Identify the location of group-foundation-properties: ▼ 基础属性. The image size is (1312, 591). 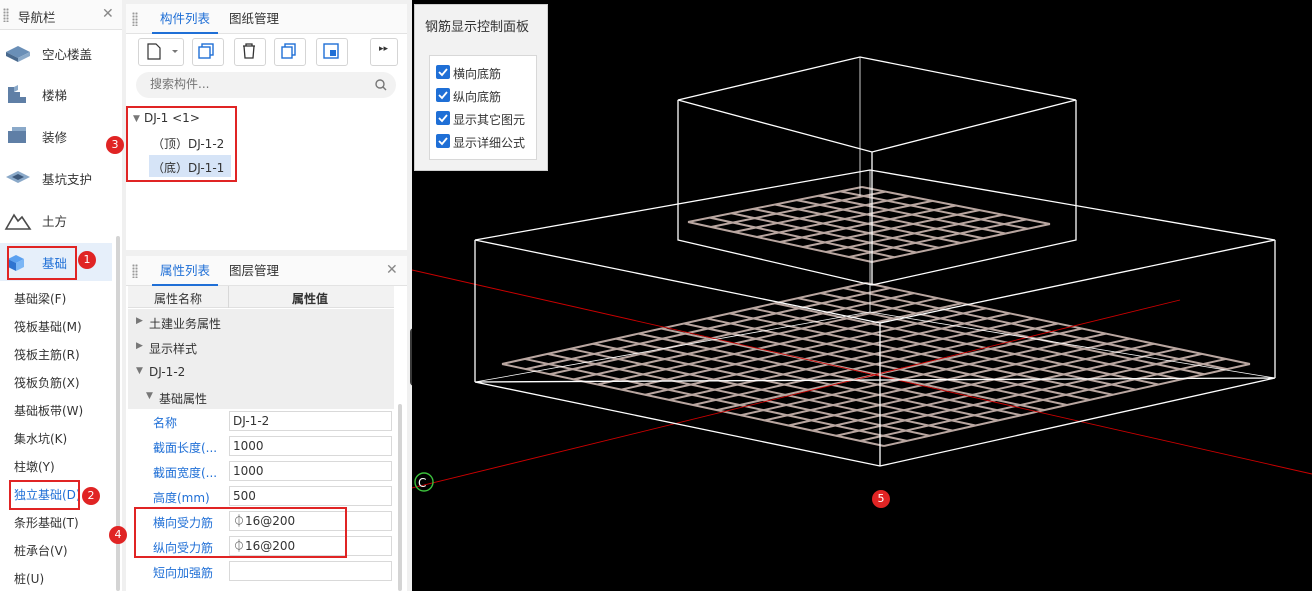
(261, 396).